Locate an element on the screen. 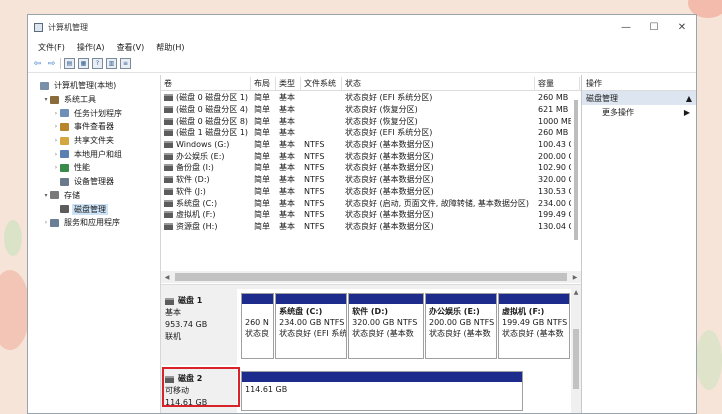  partition-name: 系统盘 (C:) is located at coordinates (301, 311).